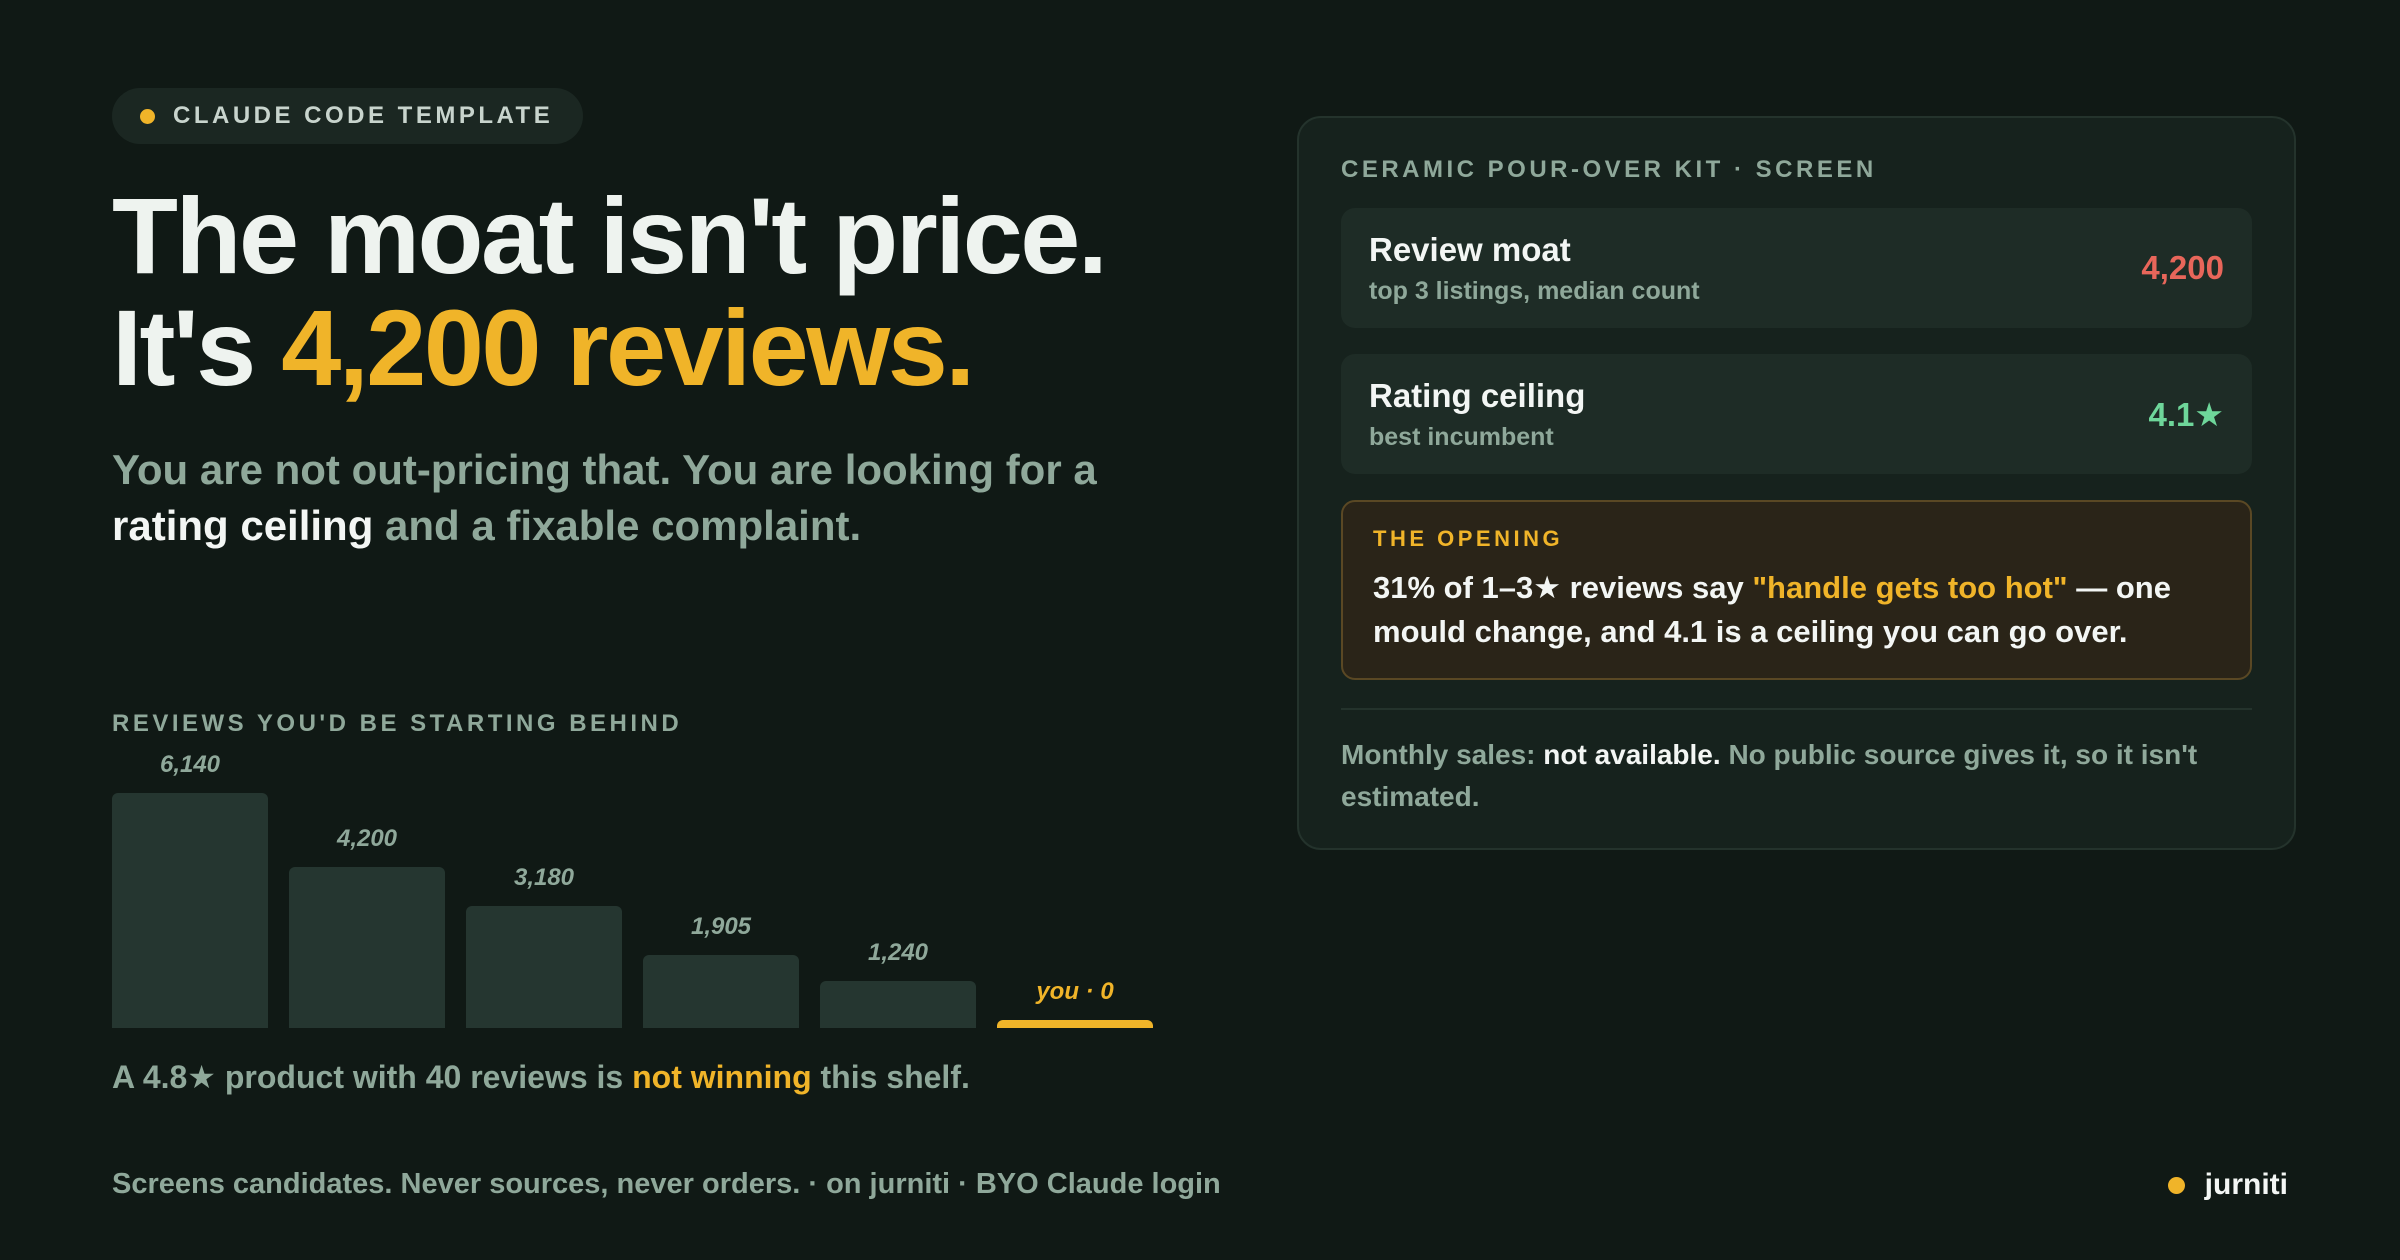 This screenshot has height=1260, width=2400. I want to click on opening-label: THE OPENING, so click(1468, 538).